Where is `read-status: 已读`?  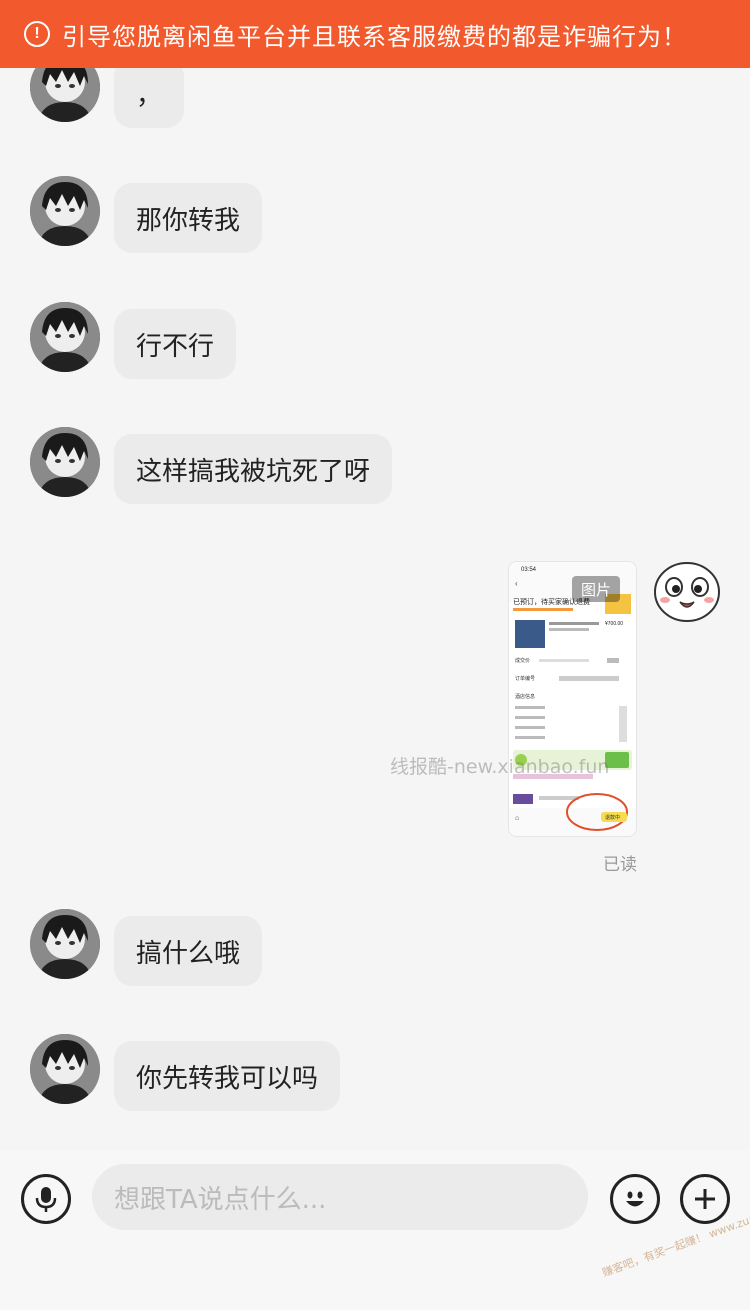 read-status: 已读 is located at coordinates (620, 865).